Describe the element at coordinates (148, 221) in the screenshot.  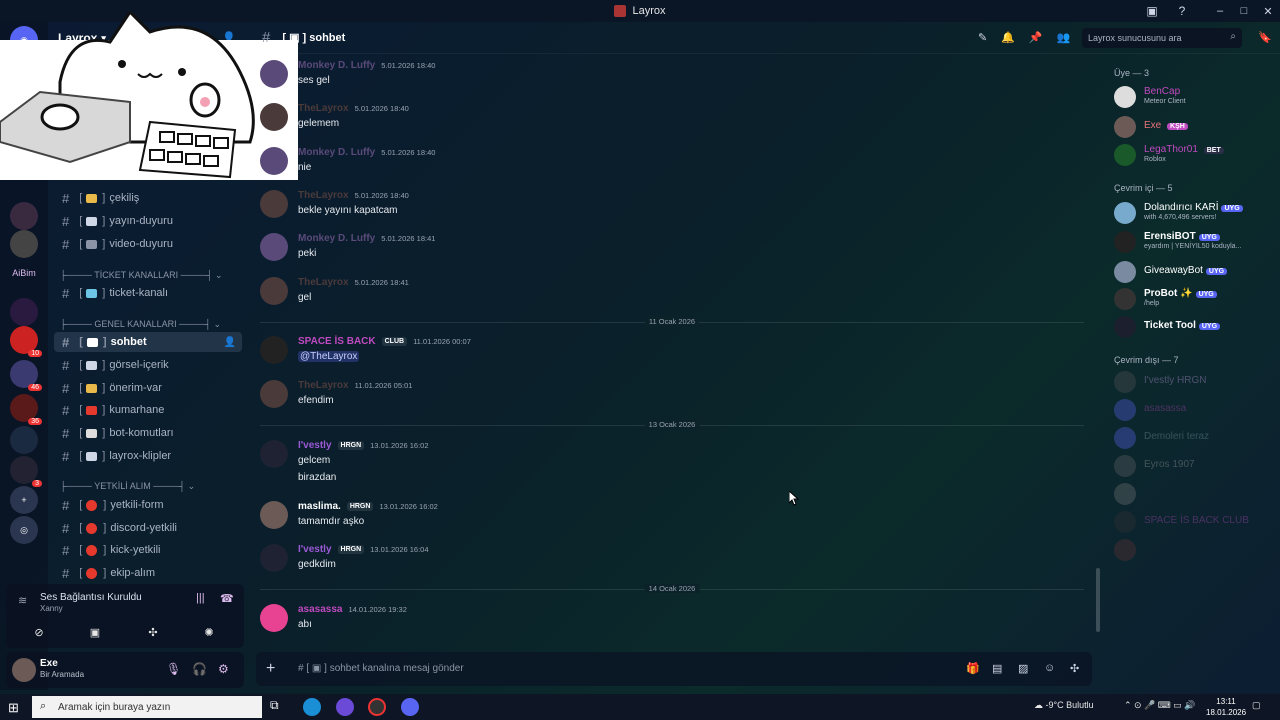
I see `channel-item: #[] yayın-duyuru` at that location.